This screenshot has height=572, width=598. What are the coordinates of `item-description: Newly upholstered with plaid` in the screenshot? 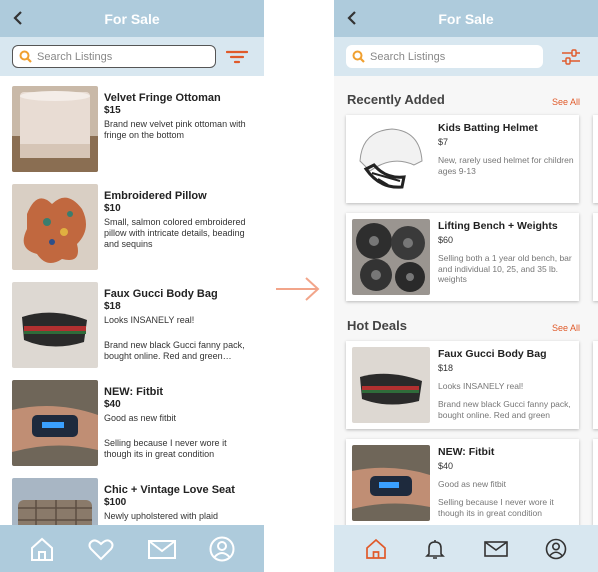 It's located at (161, 516).